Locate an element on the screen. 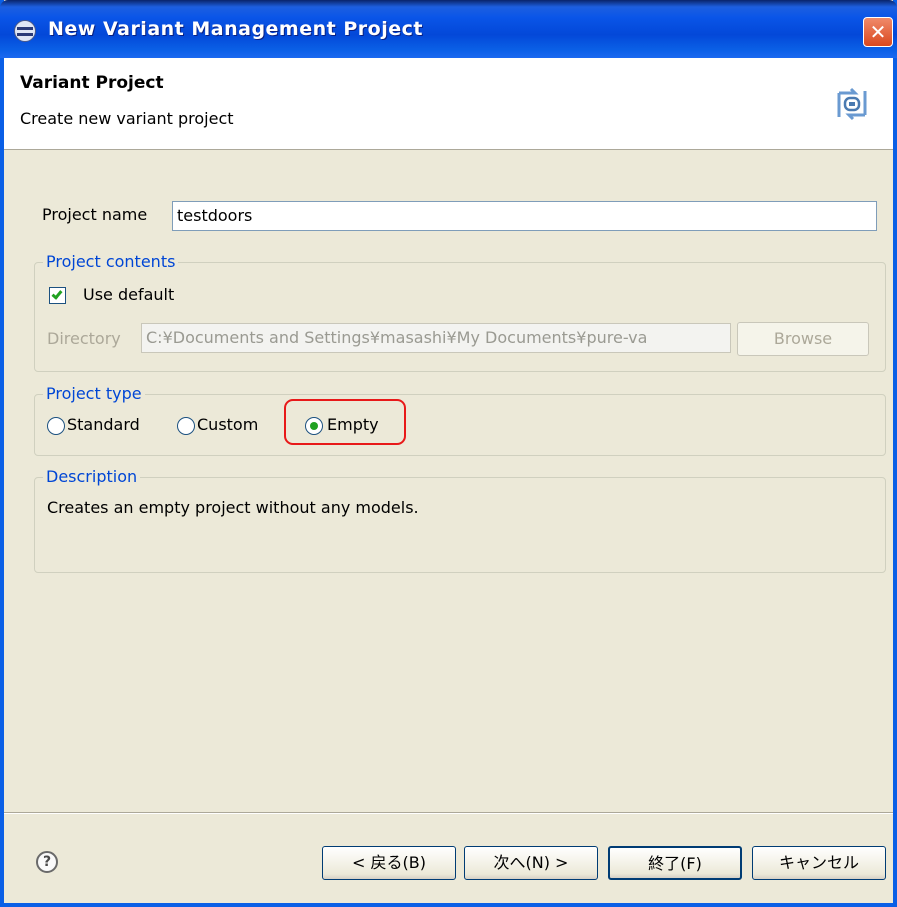 The image size is (897, 907). directory-label: Directory is located at coordinates (84, 338).